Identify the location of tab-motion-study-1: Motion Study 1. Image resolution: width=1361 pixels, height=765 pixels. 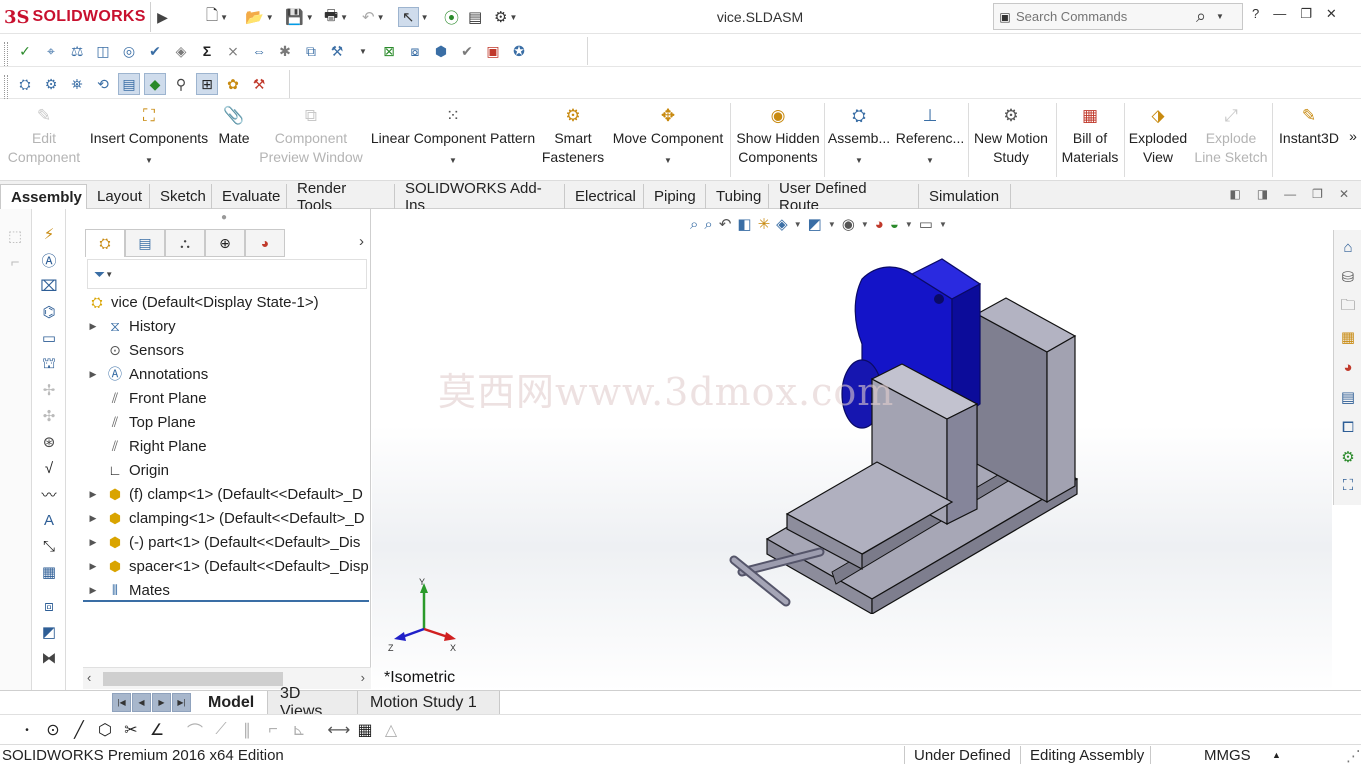
(429, 702).